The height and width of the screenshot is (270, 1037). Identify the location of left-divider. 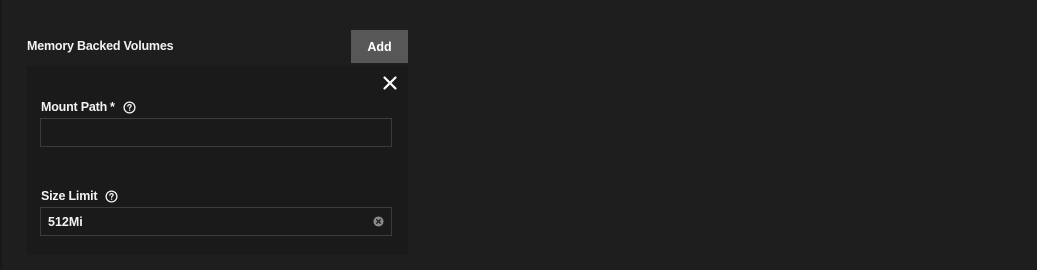
(1, 135).